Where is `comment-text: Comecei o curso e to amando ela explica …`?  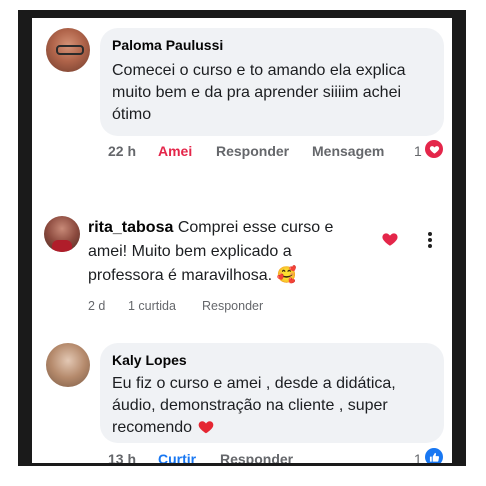
comment-text: Comecei o curso e to amando ela explica … is located at coordinates (259, 92).